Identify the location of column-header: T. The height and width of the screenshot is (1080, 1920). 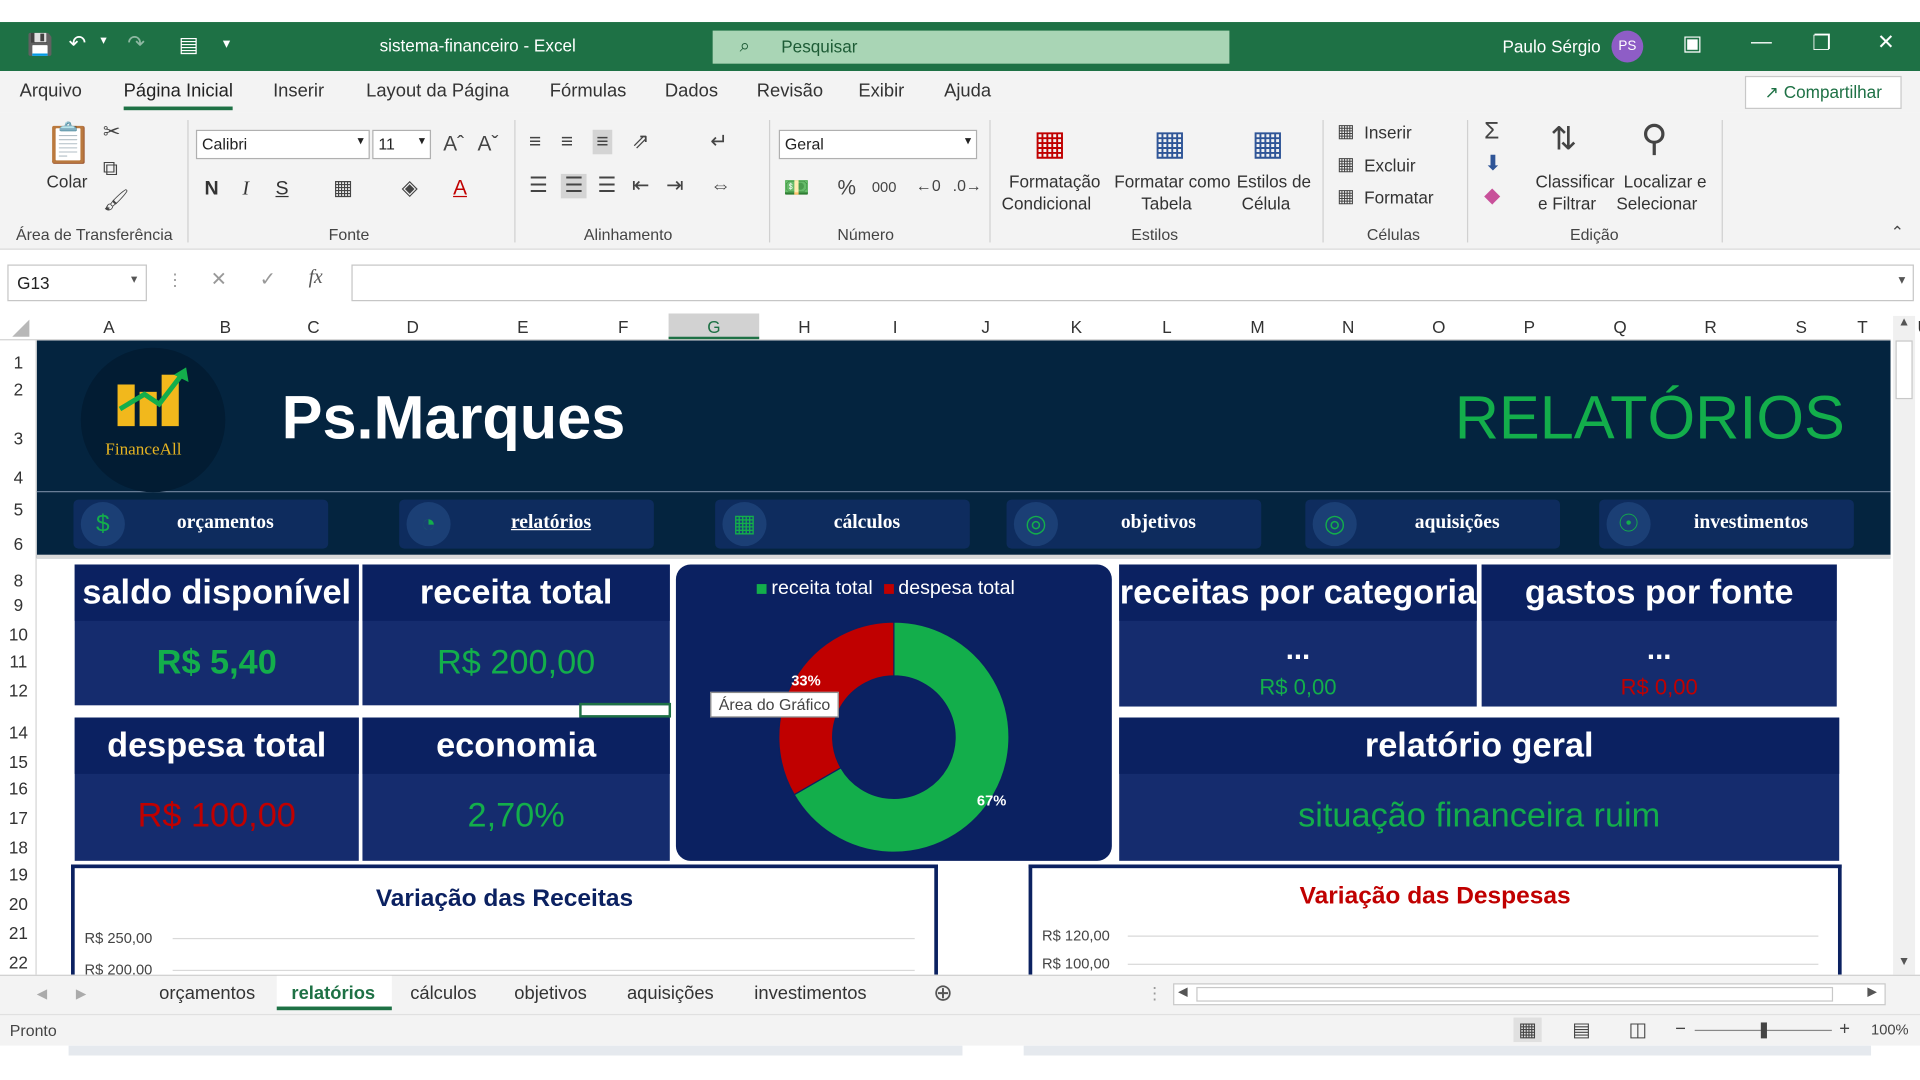
(1863, 327).